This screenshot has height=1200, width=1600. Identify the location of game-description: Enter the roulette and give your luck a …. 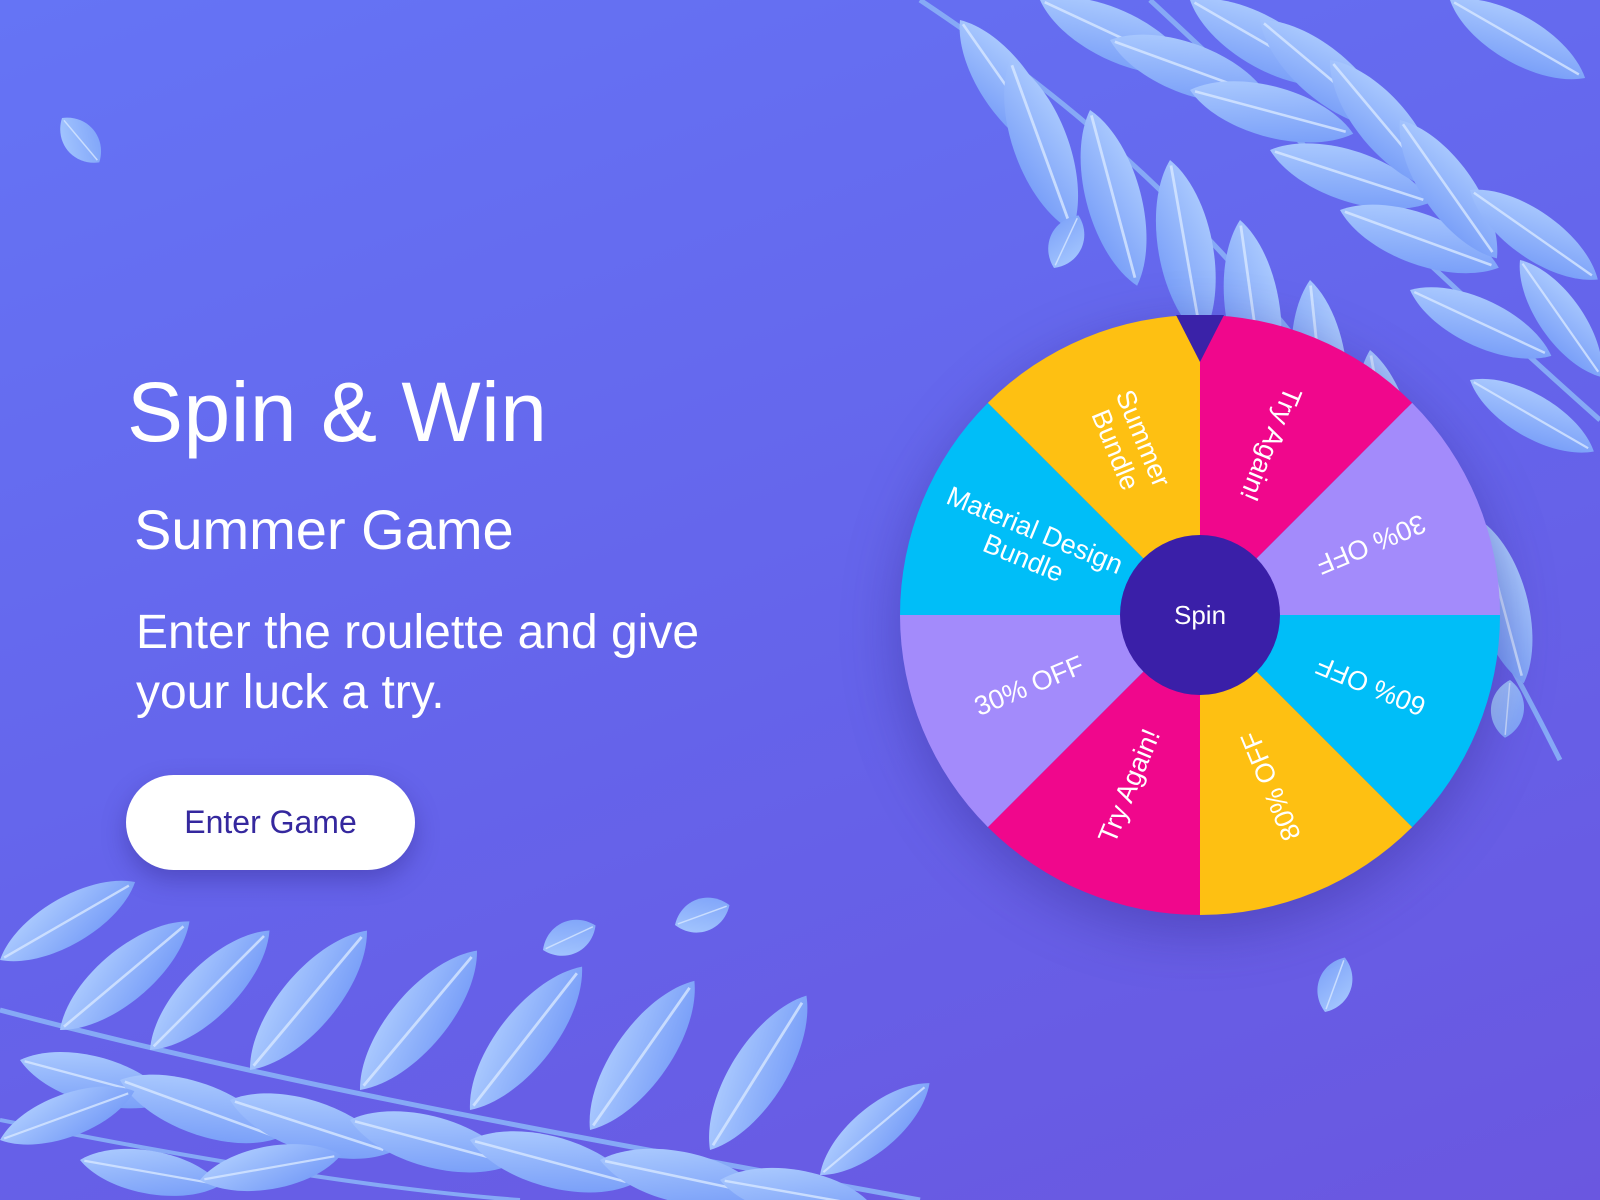
(418, 662).